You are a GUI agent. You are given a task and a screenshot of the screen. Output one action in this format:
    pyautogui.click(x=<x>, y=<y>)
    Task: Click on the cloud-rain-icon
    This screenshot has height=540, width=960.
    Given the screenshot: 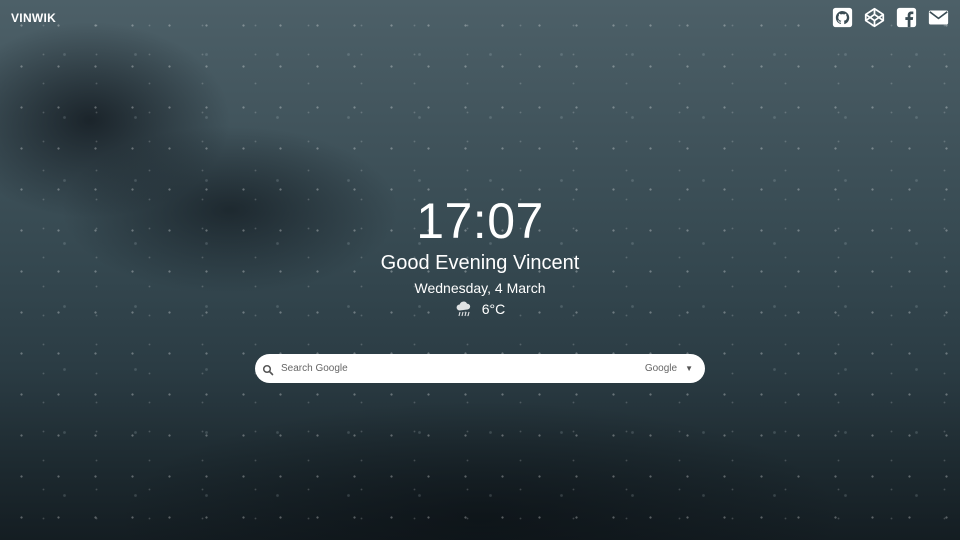 What is the action you would take?
    pyautogui.click(x=464, y=309)
    